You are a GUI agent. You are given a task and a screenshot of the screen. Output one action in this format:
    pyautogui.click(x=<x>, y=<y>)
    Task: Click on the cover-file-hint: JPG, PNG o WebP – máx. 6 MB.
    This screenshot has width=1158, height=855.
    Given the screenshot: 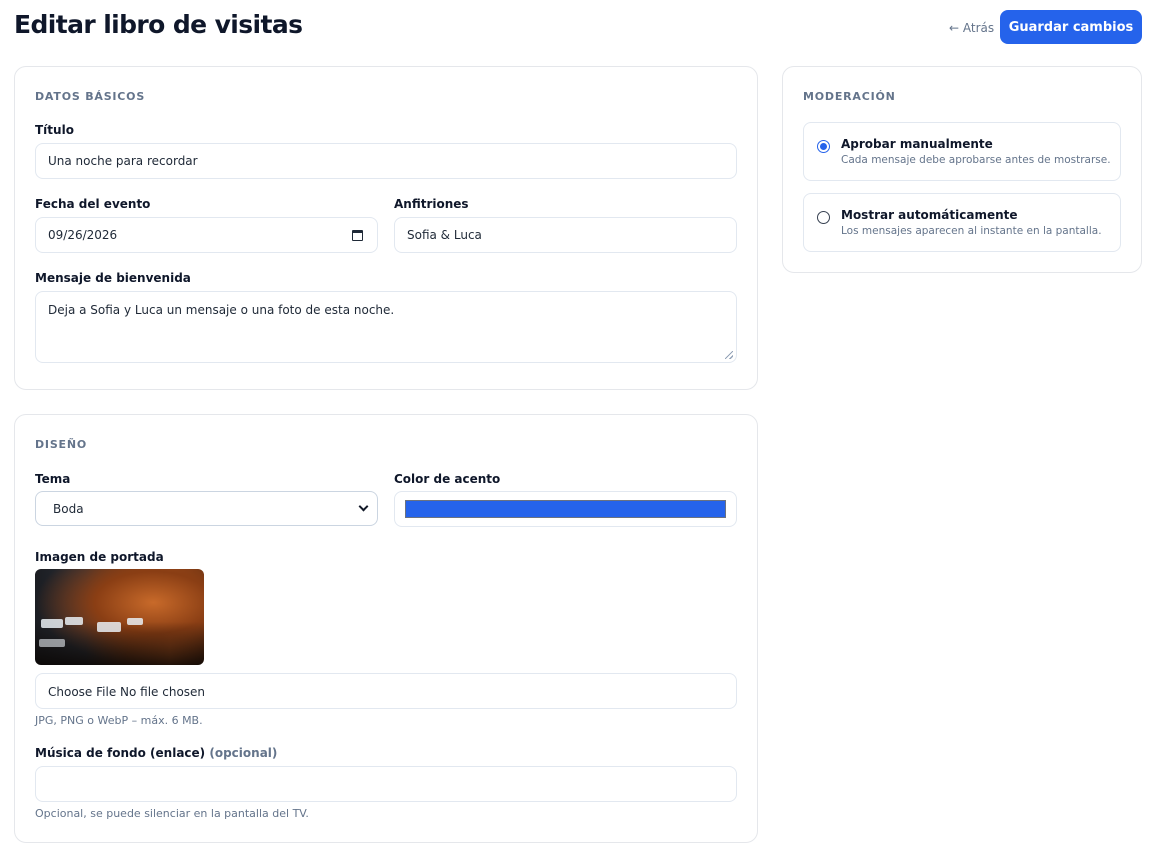 What is the action you would take?
    pyautogui.click(x=119, y=720)
    